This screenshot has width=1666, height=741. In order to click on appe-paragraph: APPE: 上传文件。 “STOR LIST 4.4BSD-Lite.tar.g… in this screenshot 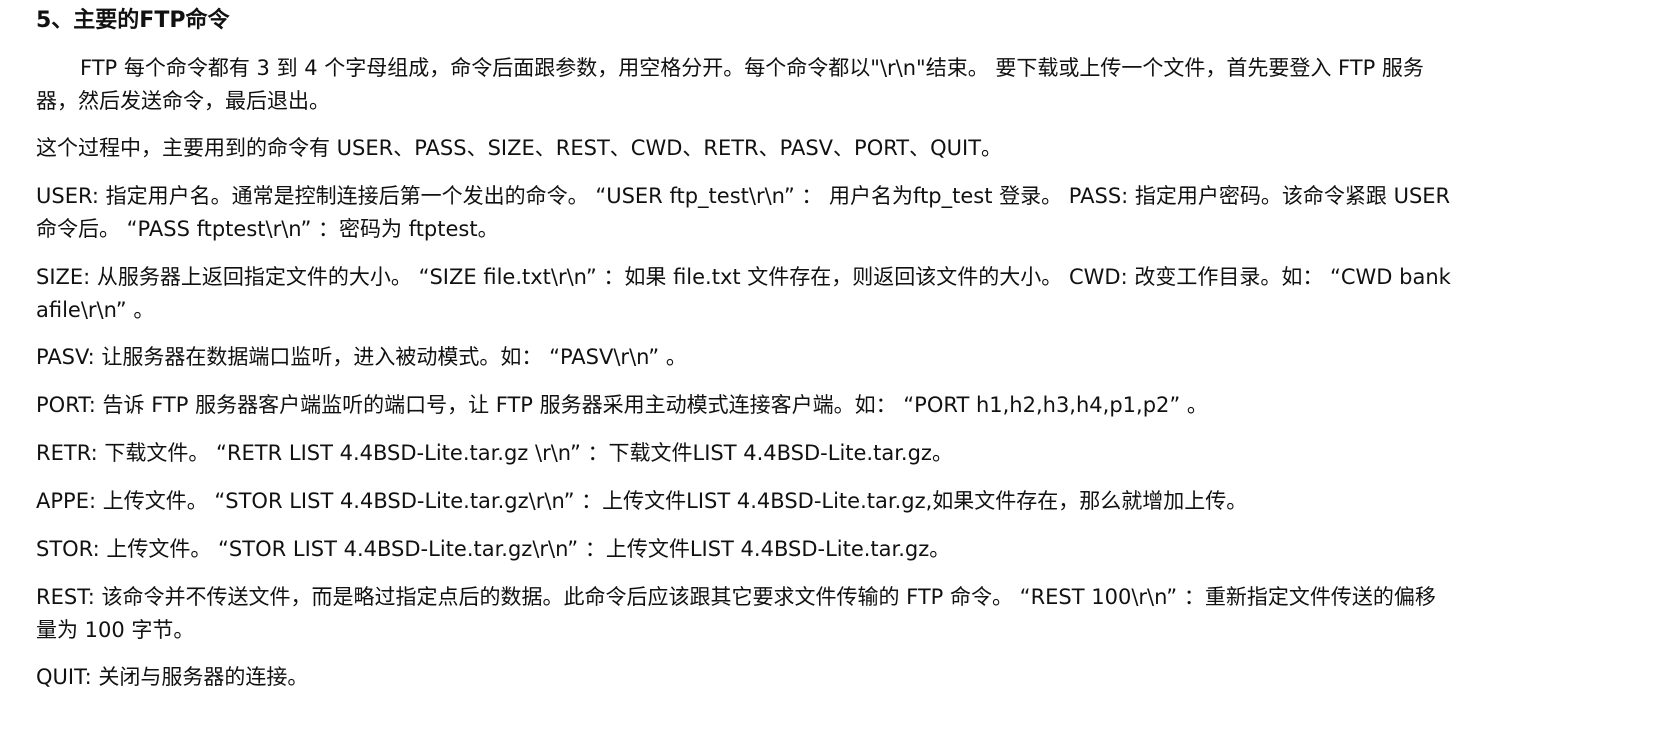, I will do `click(642, 501)`.